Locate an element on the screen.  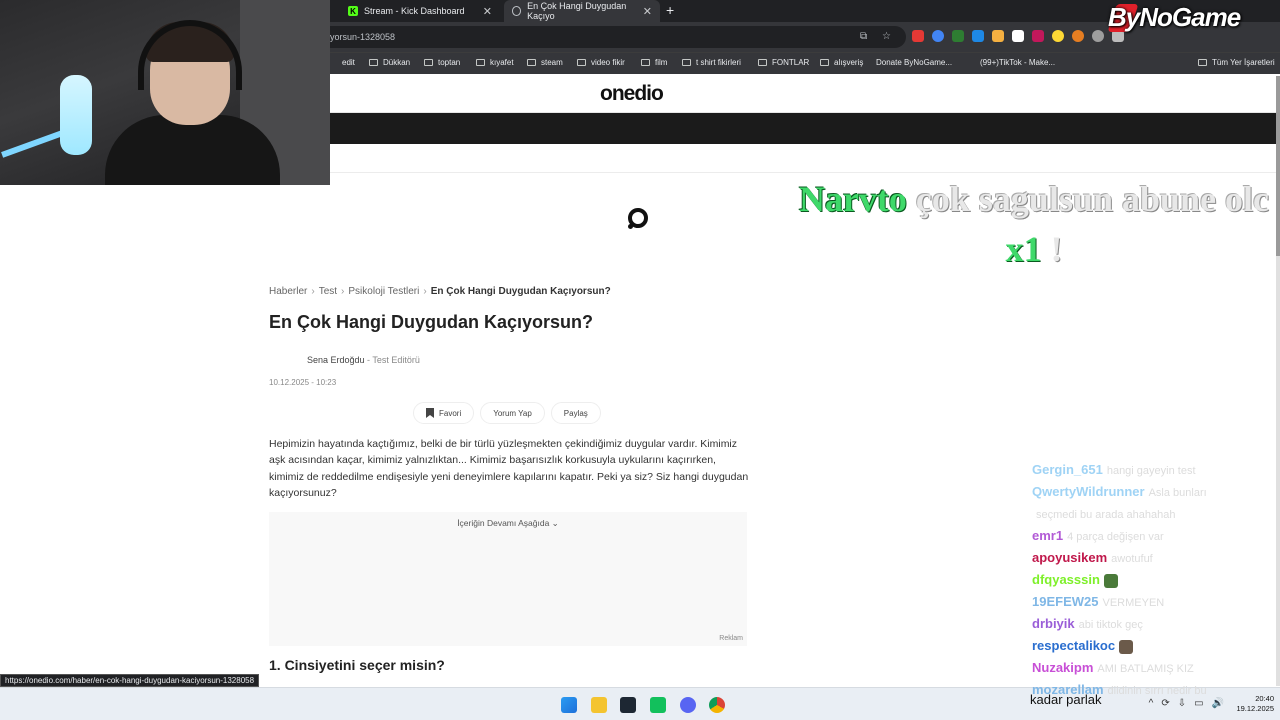
bookmark-folder: Tüm Yer İşaretleri is located at coordinates (1236, 62).